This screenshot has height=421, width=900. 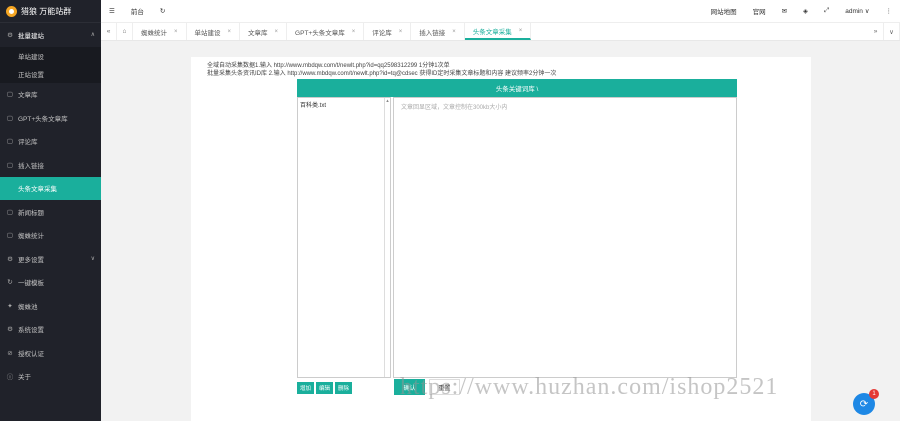 I want to click on site-map-link: 网站地图, so click(x=724, y=11).